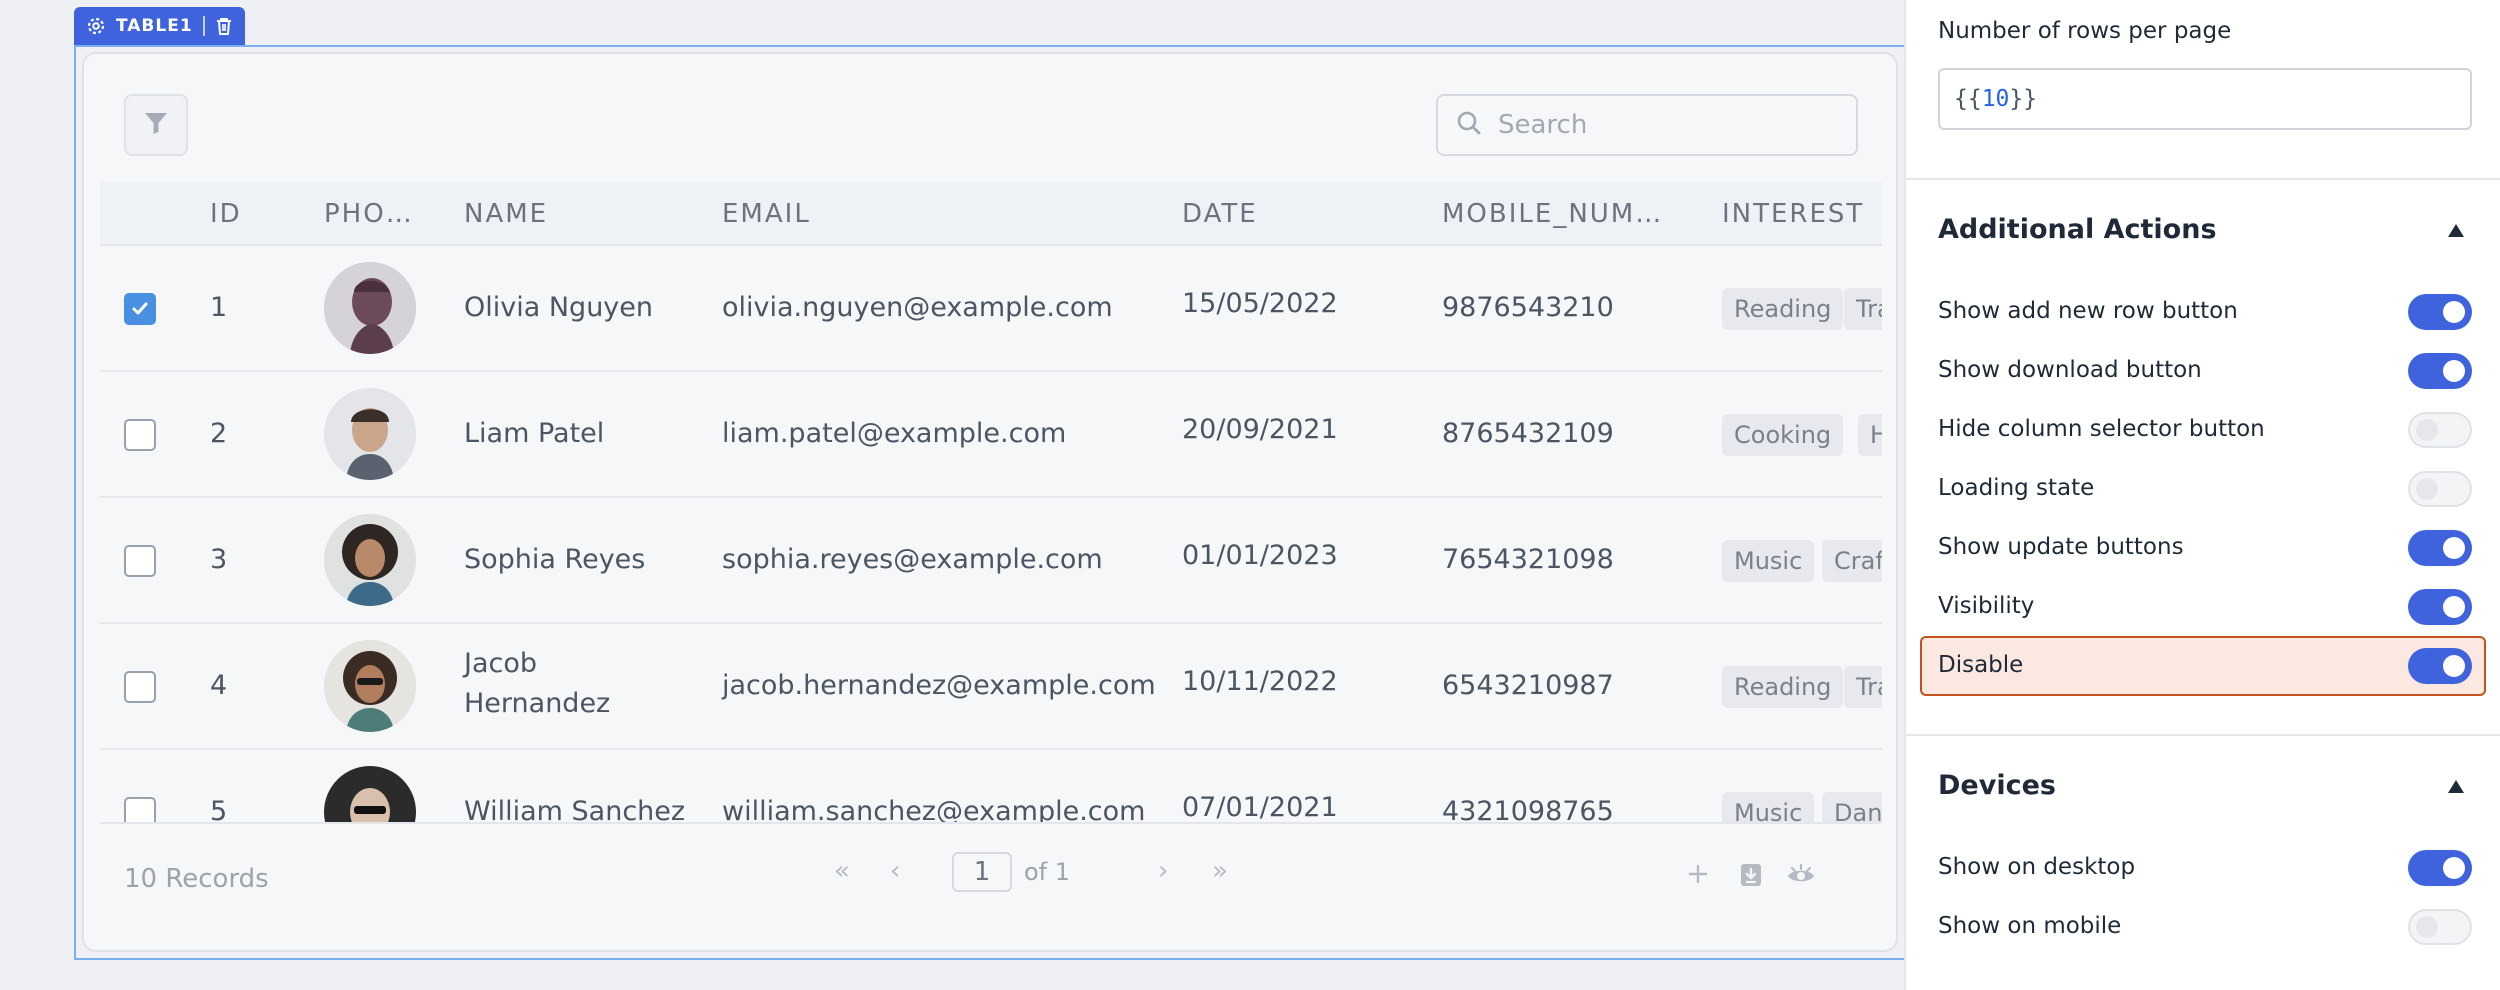 The width and height of the screenshot is (2500, 990). Describe the element at coordinates (154, 26) in the screenshot. I see `widget-name: TABLE1` at that location.